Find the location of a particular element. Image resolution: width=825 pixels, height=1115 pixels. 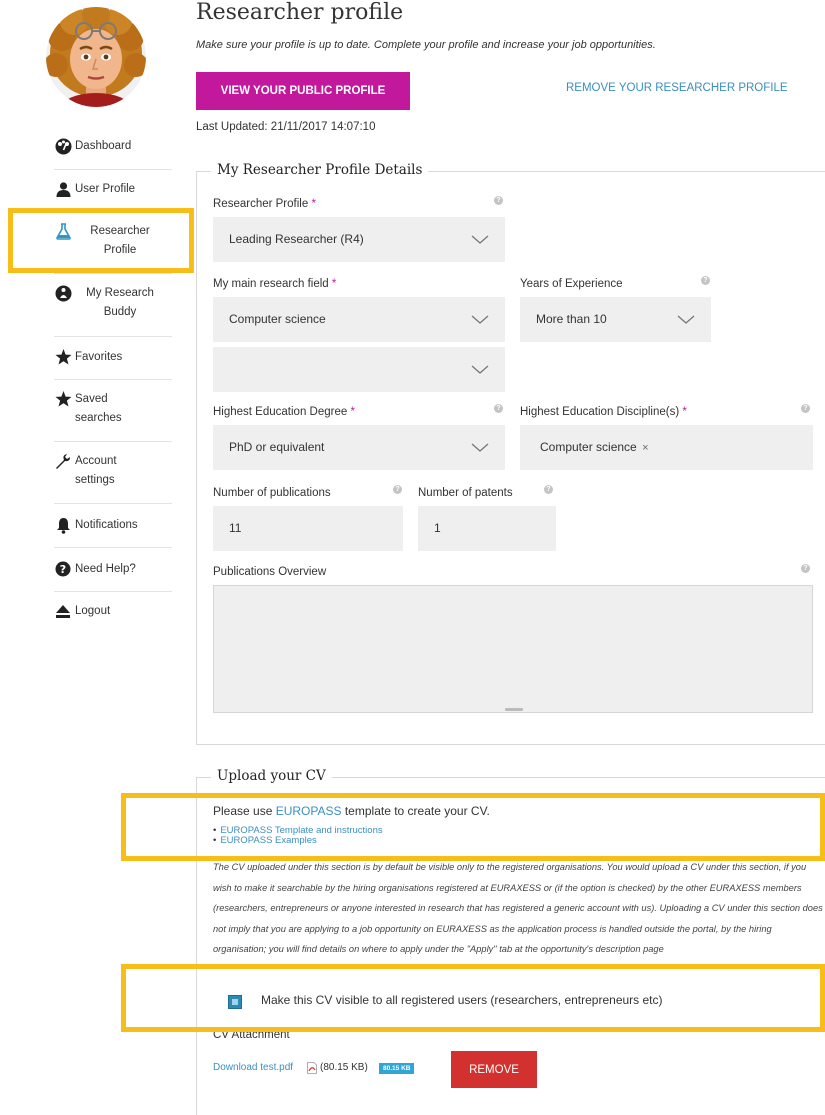

sidebar-item-favorites: Favorites is located at coordinates (113, 357).